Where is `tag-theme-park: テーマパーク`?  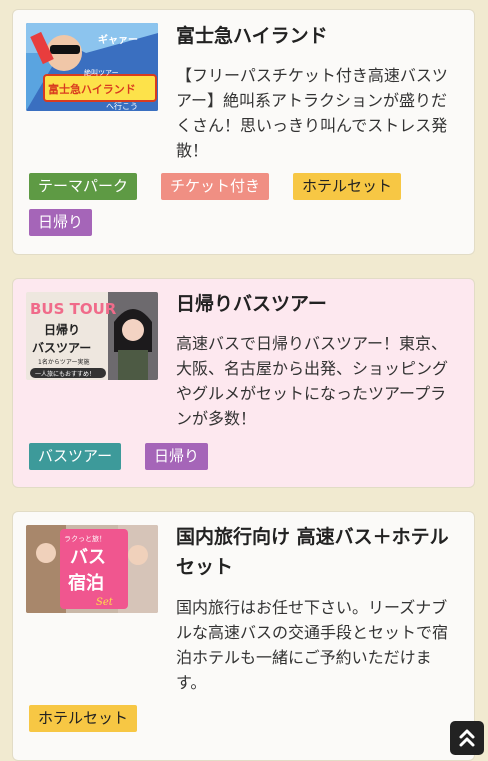 tag-theme-park: テーマパーク is located at coordinates (83, 186).